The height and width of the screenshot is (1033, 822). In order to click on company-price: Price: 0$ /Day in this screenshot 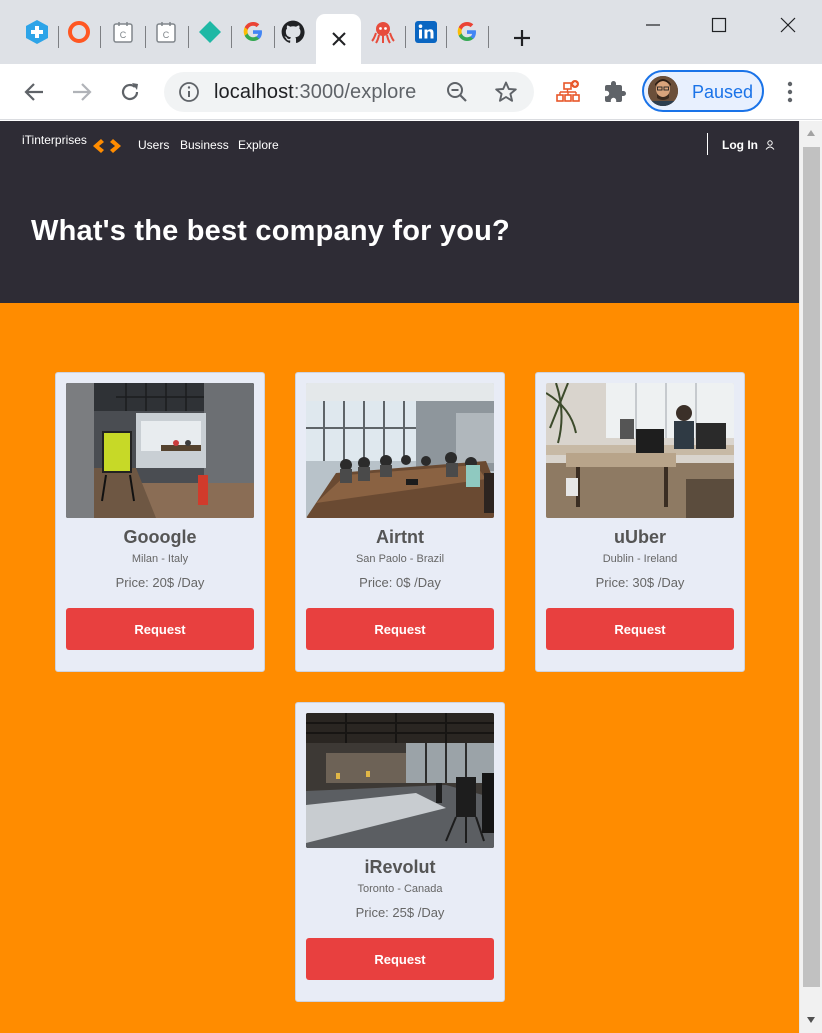, I will do `click(400, 582)`.